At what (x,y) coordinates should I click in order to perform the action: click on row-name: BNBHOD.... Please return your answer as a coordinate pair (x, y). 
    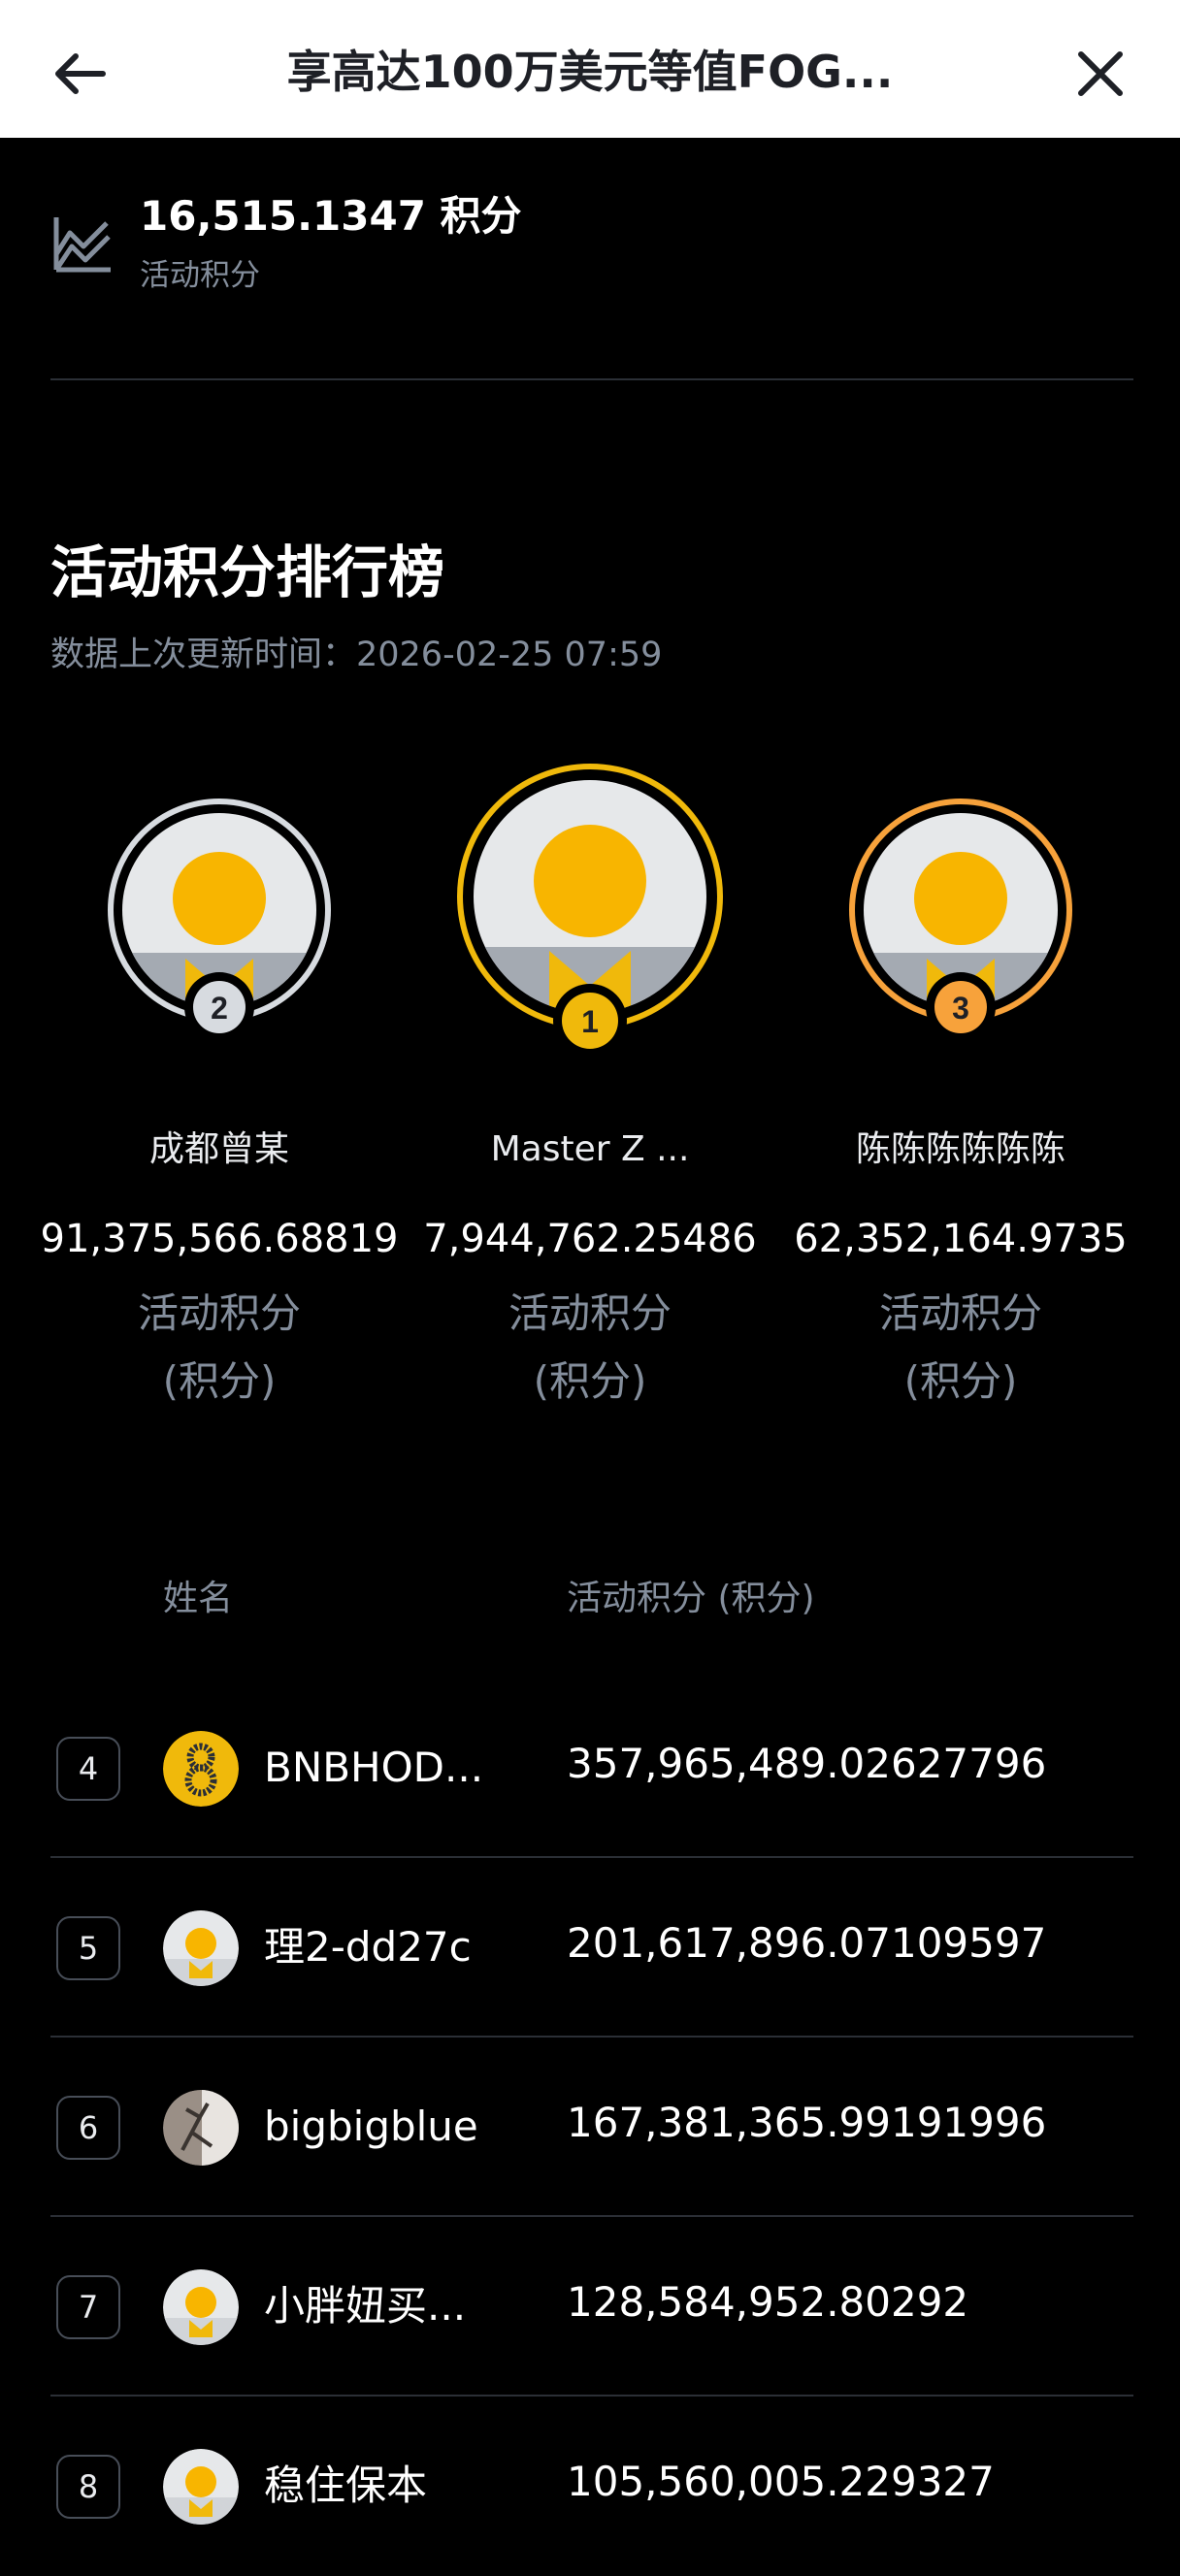
    Looking at the image, I should click on (374, 1768).